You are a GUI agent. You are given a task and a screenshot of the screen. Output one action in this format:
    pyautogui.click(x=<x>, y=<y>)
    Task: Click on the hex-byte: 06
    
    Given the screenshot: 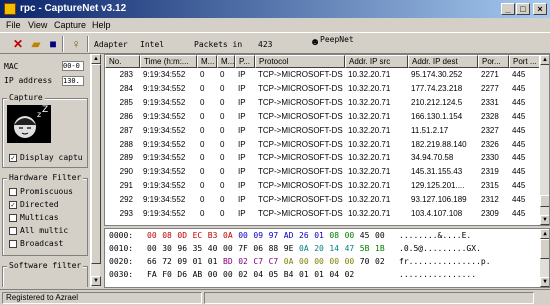 What is the action you would take?
    pyautogui.click(x=258, y=248)
    